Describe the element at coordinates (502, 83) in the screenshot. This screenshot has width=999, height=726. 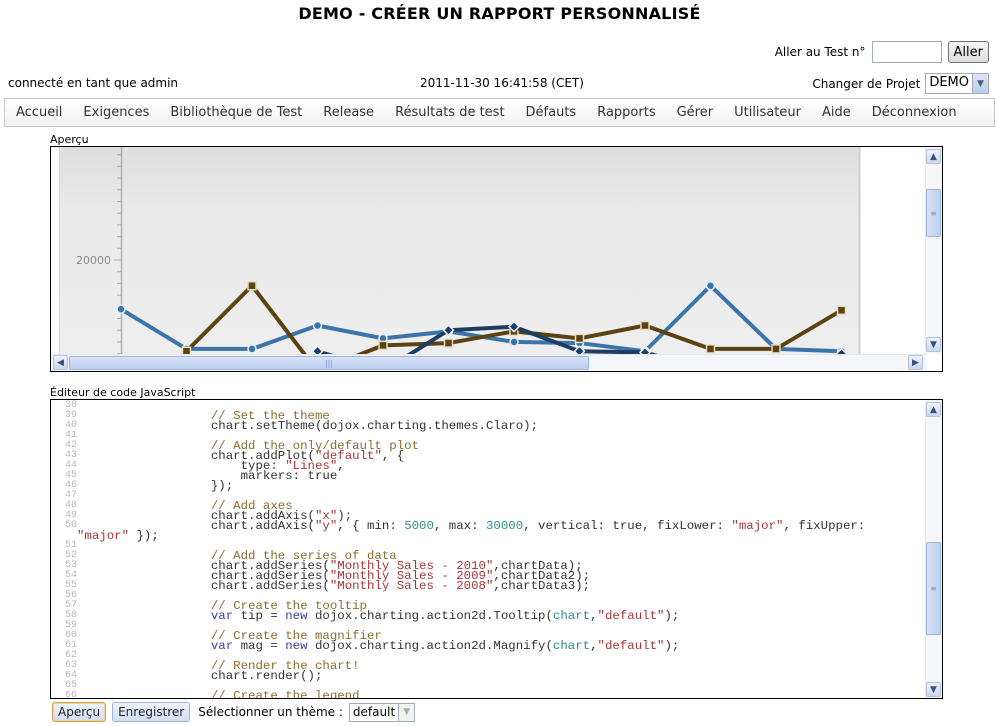
I see `server-datetime: 2011-11-30 16:41:58 (CET)` at that location.